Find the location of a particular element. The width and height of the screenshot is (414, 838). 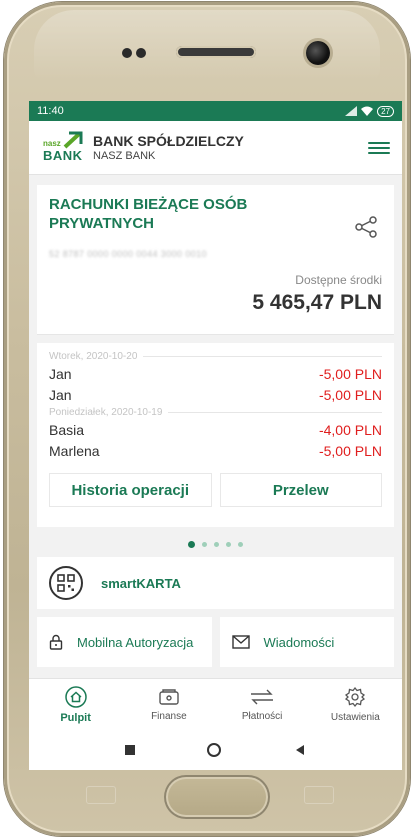

account-balance: 5 465,47 PLN is located at coordinates (317, 302).